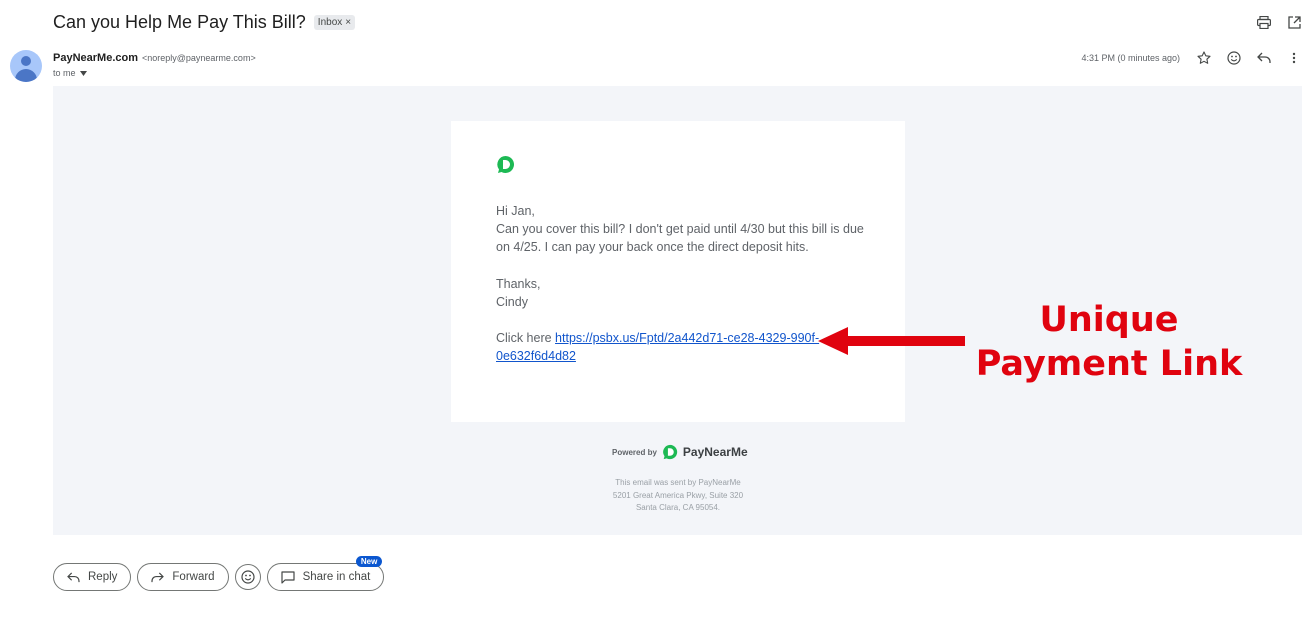  I want to click on footer-brand-name: PayNearMe, so click(715, 452).